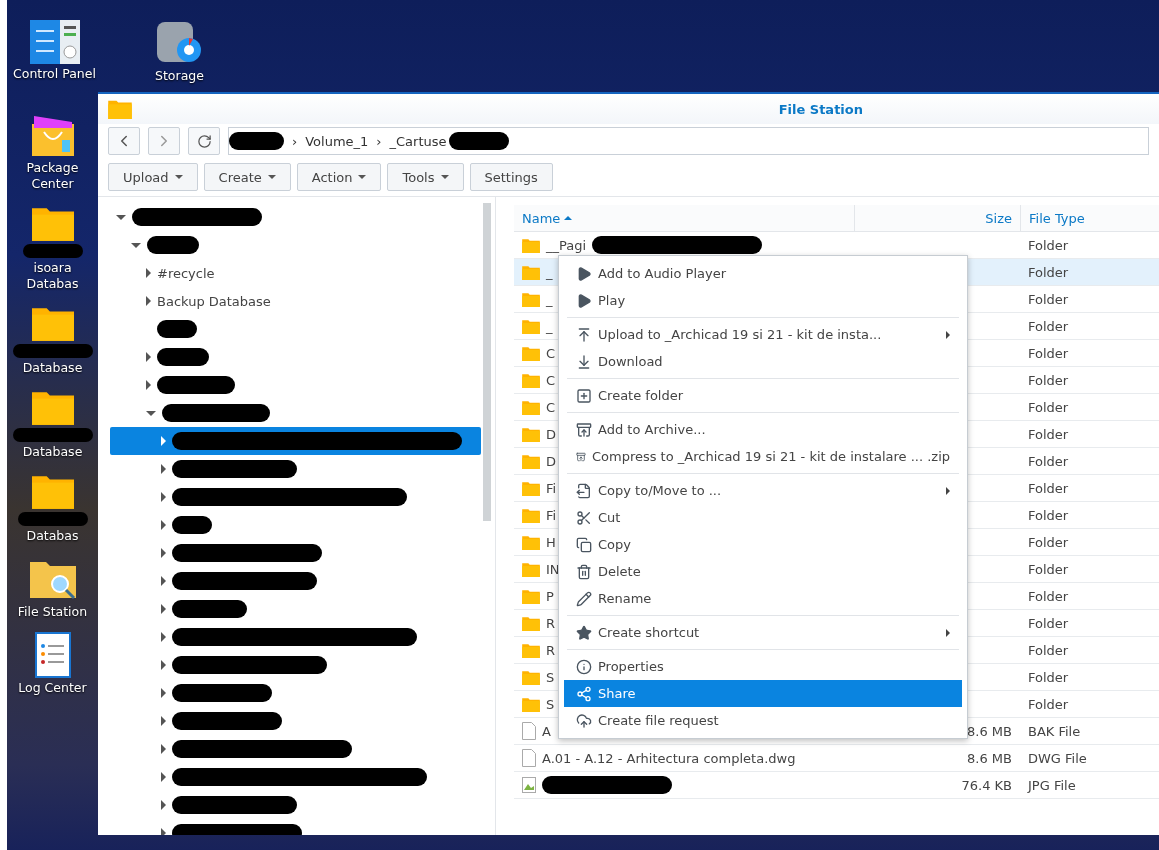 Image resolution: width=1159 pixels, height=850 pixels. What do you see at coordinates (52, 688) in the screenshot?
I see `desktop-icon-label: Log Center` at bounding box center [52, 688].